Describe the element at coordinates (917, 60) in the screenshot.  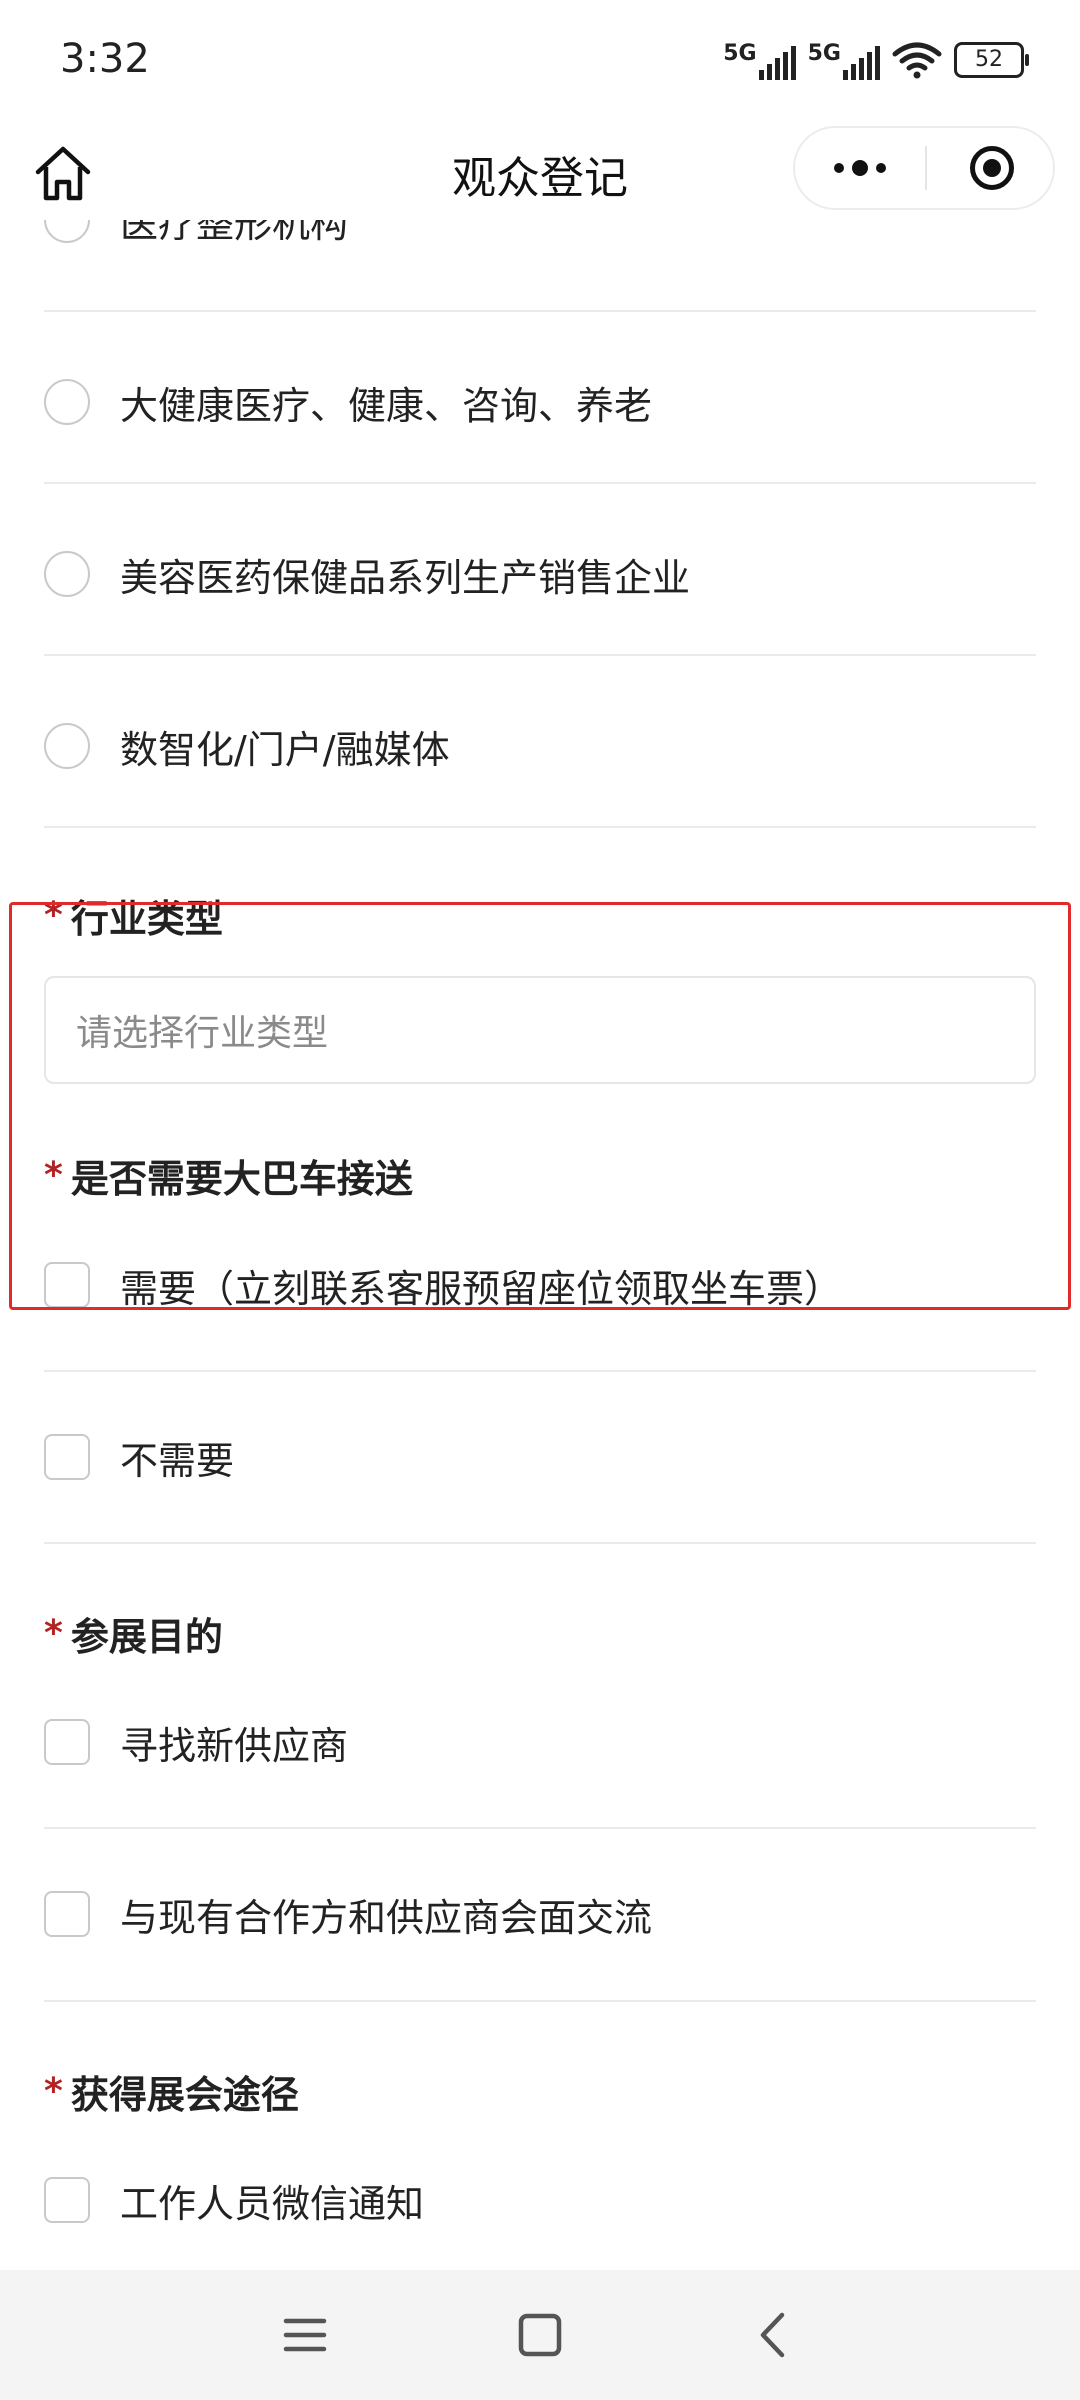
I see `wifi-icon` at that location.